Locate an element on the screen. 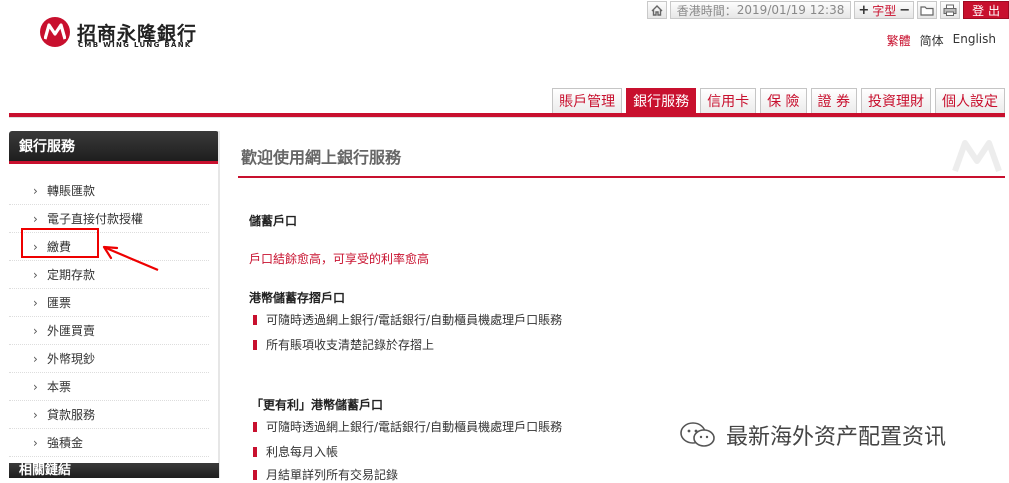 This screenshot has height=483, width=1009. main-nav-tabs: 賬戶管理 銀行服務 信用卡 保 險 證 券 投資理財 個人設定 is located at coordinates (778, 100).